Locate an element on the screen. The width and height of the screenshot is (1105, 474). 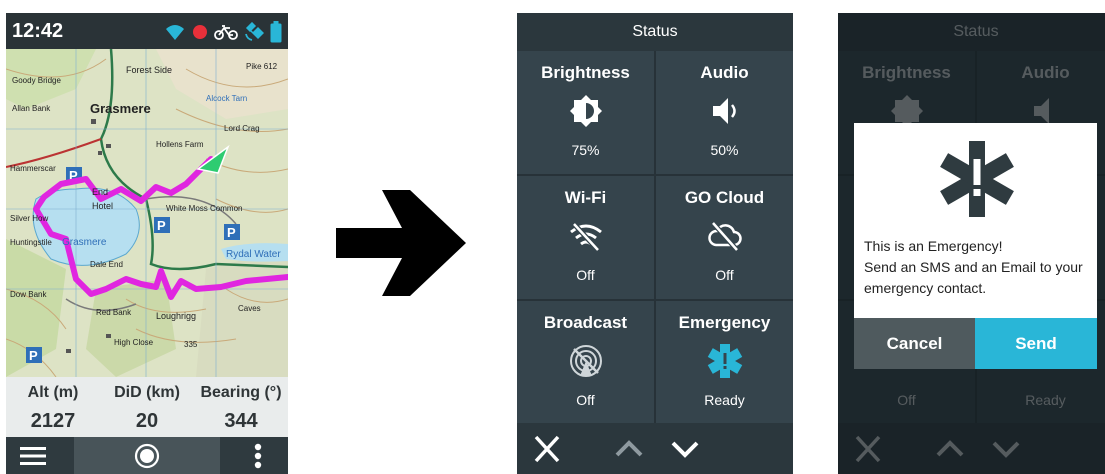
map-label: Rydal Water is located at coordinates (253, 254).